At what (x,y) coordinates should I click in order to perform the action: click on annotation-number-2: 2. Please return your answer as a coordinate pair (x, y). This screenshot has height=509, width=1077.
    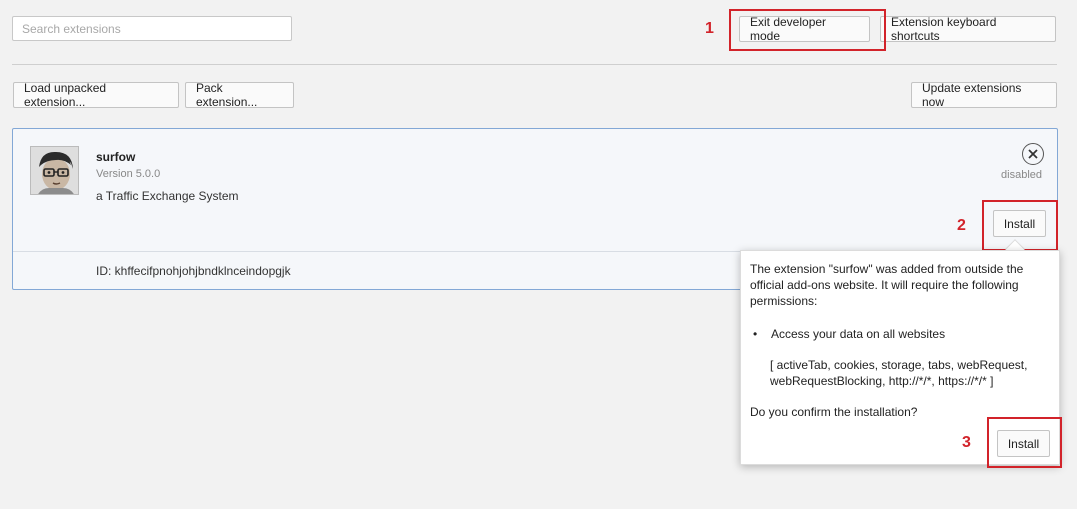
    Looking at the image, I should click on (961, 225).